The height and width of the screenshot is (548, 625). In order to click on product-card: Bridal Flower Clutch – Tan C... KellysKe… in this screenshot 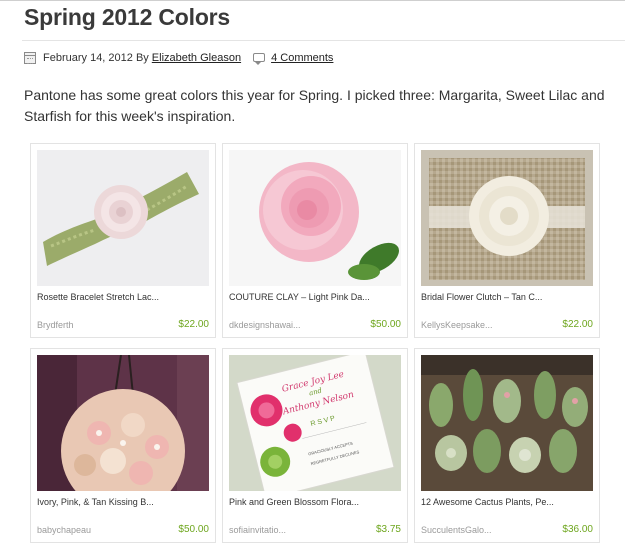, I will do `click(507, 240)`.